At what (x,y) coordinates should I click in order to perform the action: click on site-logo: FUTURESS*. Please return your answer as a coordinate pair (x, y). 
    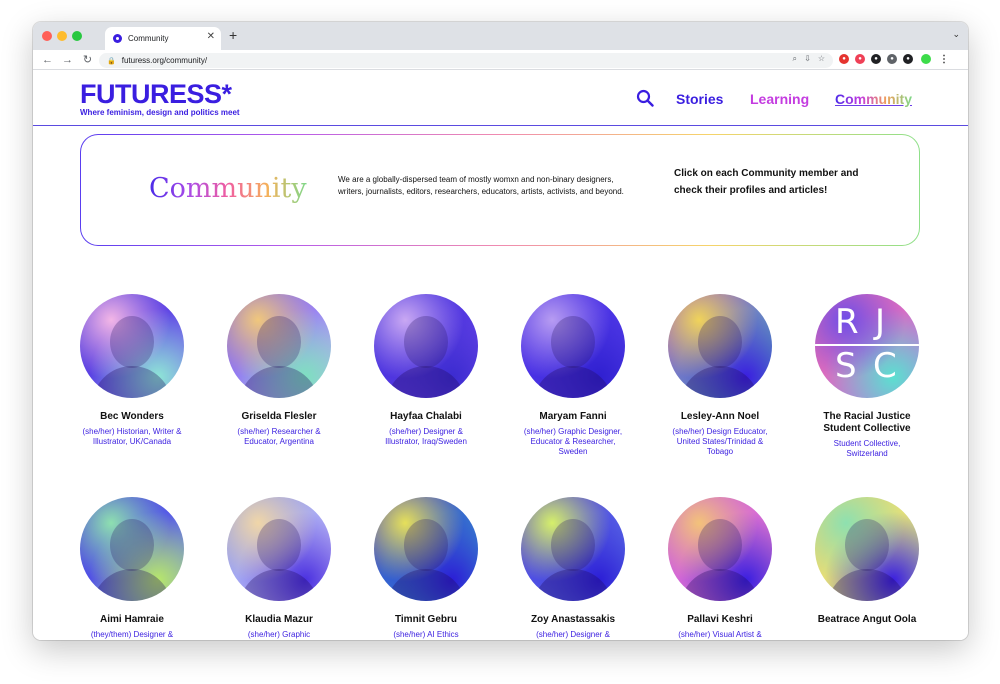
    Looking at the image, I should click on (156, 94).